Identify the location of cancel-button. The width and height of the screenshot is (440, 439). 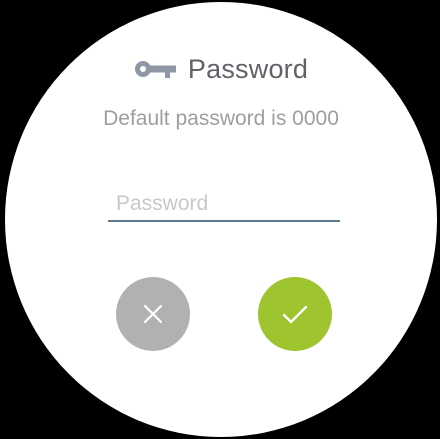
(153, 314).